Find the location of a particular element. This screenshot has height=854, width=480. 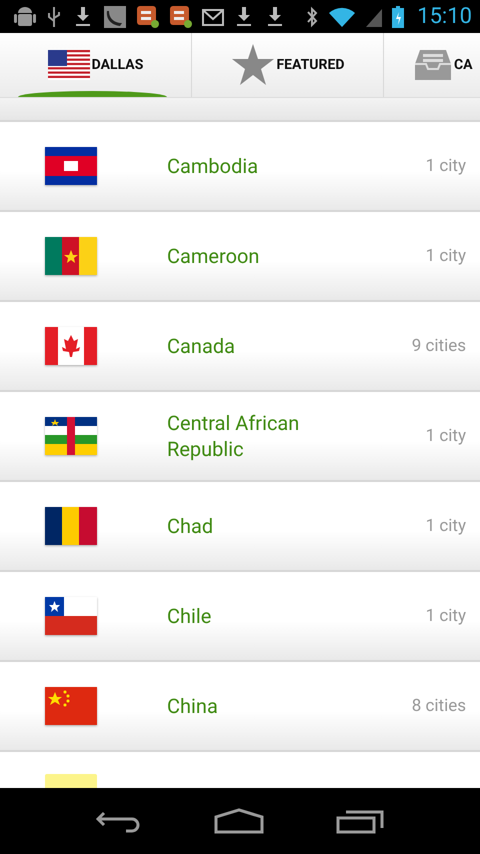

usb-icon is located at coordinates (54, 16).